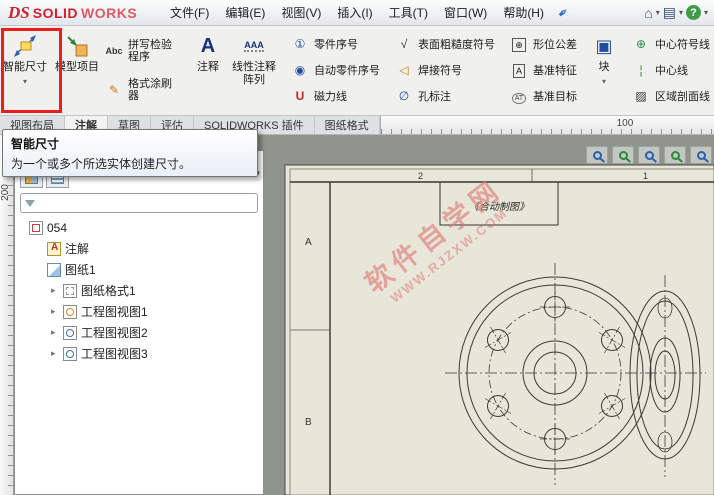 This screenshot has height=495, width=714. I want to click on hole-callout-button: ∅ 孔标注, so click(444, 96).